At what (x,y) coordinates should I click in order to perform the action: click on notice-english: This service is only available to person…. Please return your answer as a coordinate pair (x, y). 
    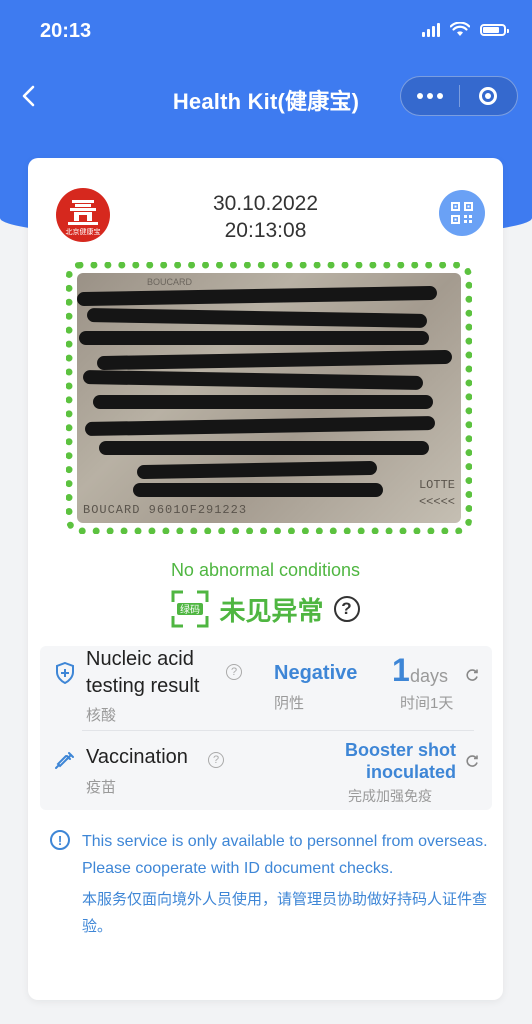
    Looking at the image, I should click on (285, 855).